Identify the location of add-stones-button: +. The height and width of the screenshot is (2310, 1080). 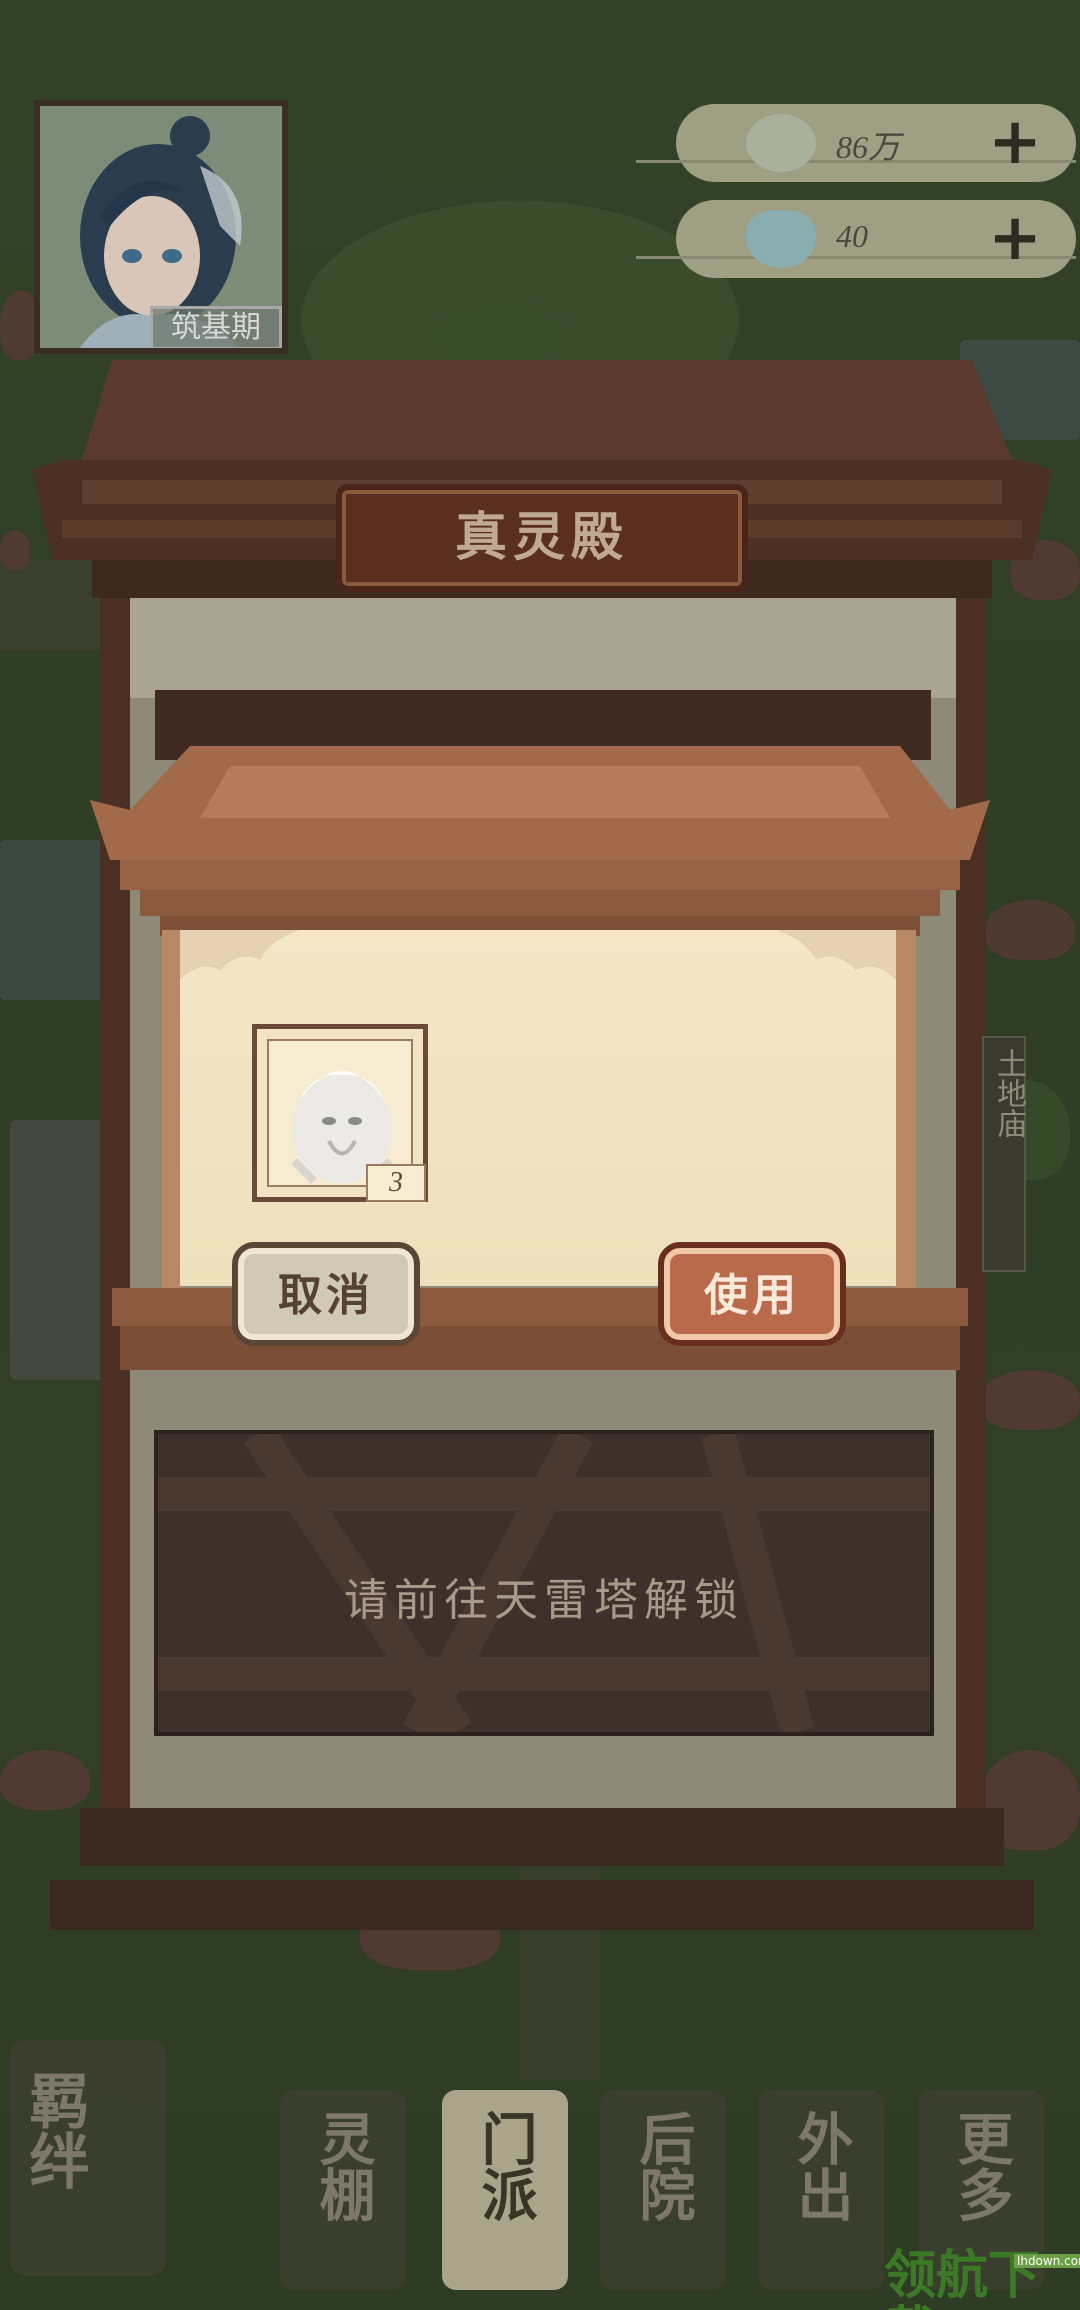
(1015, 143).